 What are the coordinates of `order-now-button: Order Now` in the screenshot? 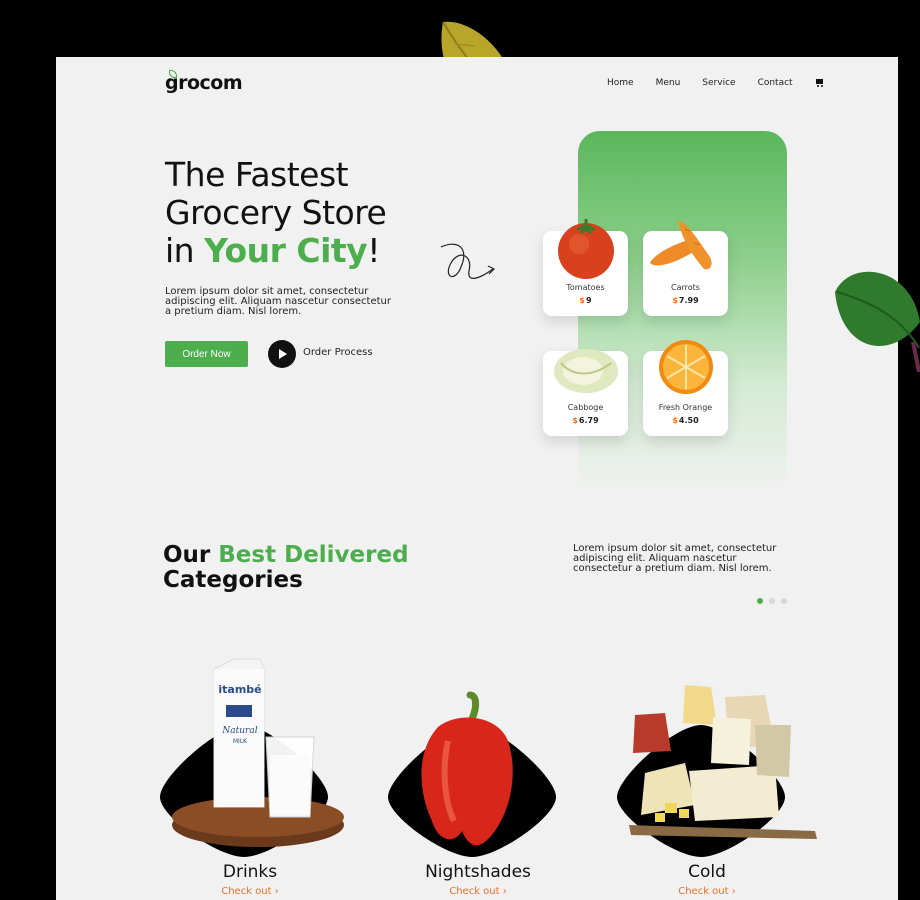 It's located at (206, 354).